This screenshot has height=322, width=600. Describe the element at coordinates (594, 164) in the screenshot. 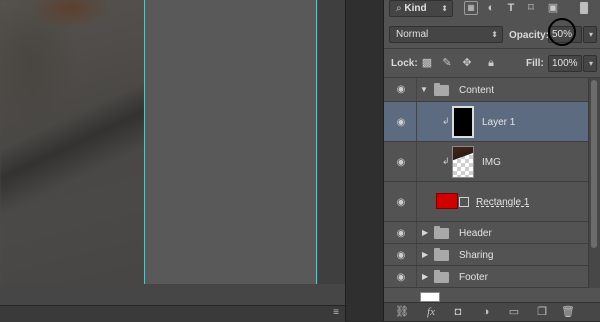

I see `scrollbar-thumb` at that location.